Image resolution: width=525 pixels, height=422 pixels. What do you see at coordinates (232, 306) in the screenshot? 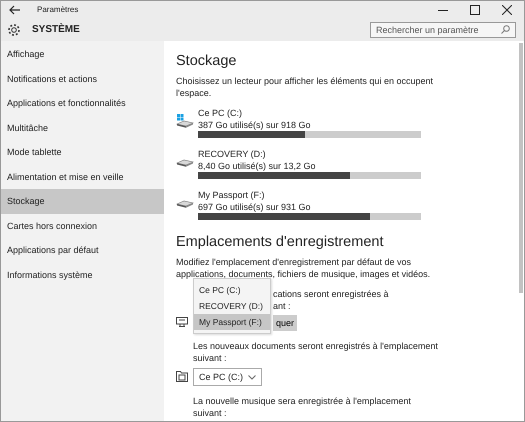
I see `dropdown-option: RECOVERY (D:)` at bounding box center [232, 306].